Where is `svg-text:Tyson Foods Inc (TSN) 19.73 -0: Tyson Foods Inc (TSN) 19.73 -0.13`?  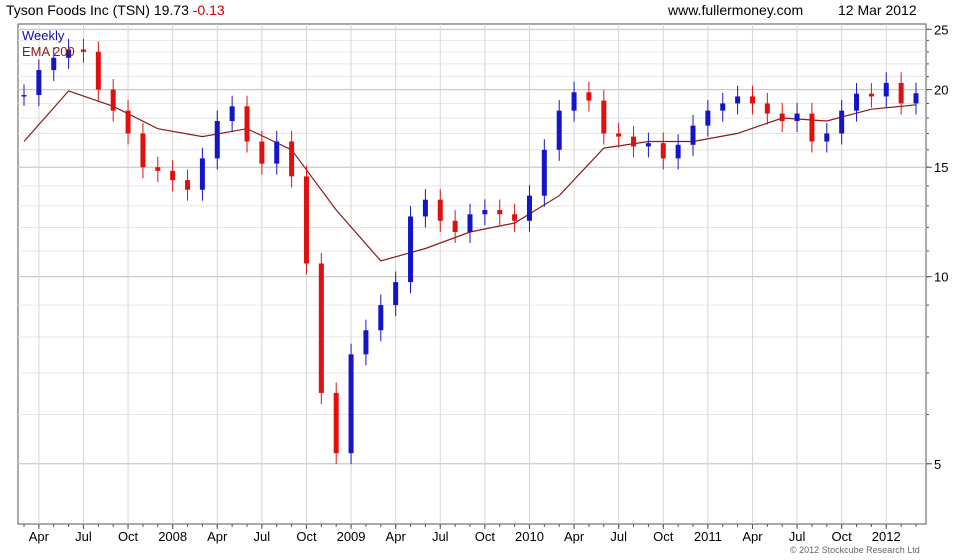 svg-text:Tyson Foods Inc (TSN) 19.73 -0: Tyson Foods Inc (TSN) 19.73 -0.13 is located at coordinates (115, 10).